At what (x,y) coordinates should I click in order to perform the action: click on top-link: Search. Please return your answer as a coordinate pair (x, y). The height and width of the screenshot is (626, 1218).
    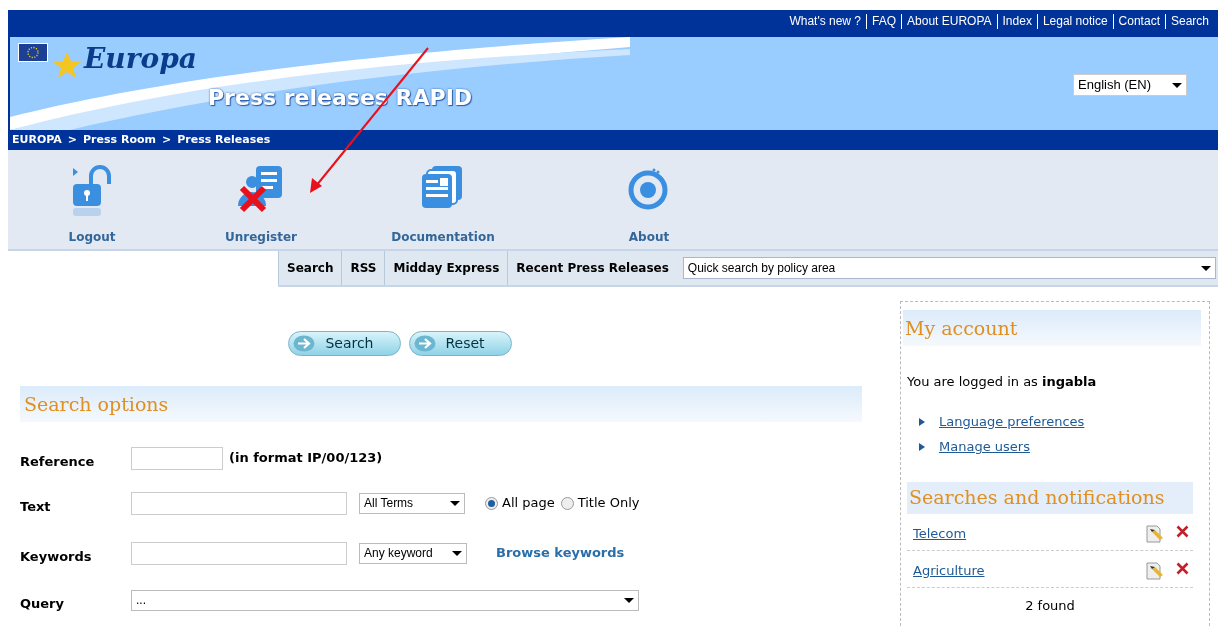
    Looking at the image, I should click on (1189, 21).